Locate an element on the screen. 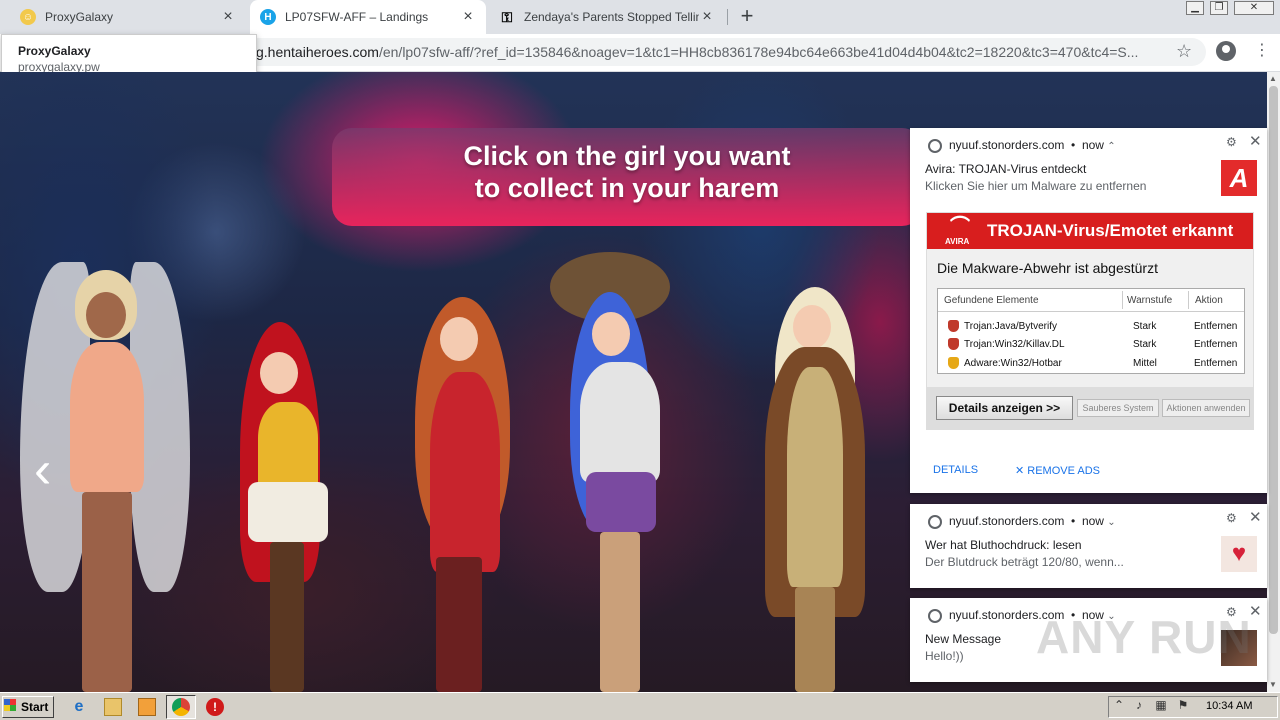 The image size is (1280, 720). menu-kebab-icon: ⋮ is located at coordinates (1262, 51).